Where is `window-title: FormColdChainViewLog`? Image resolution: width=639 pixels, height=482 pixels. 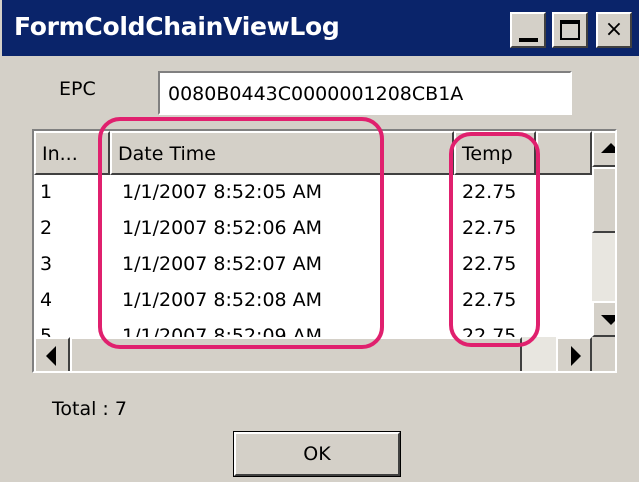 window-title: FormColdChainViewLog is located at coordinates (177, 26).